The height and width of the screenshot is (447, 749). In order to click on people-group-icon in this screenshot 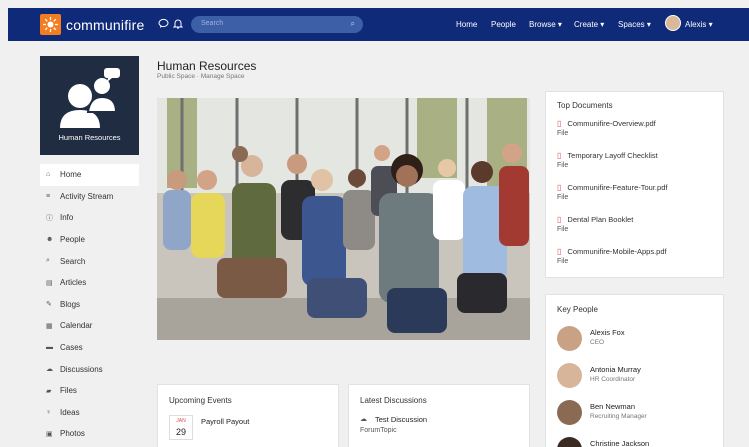, I will do `click(90, 98)`.